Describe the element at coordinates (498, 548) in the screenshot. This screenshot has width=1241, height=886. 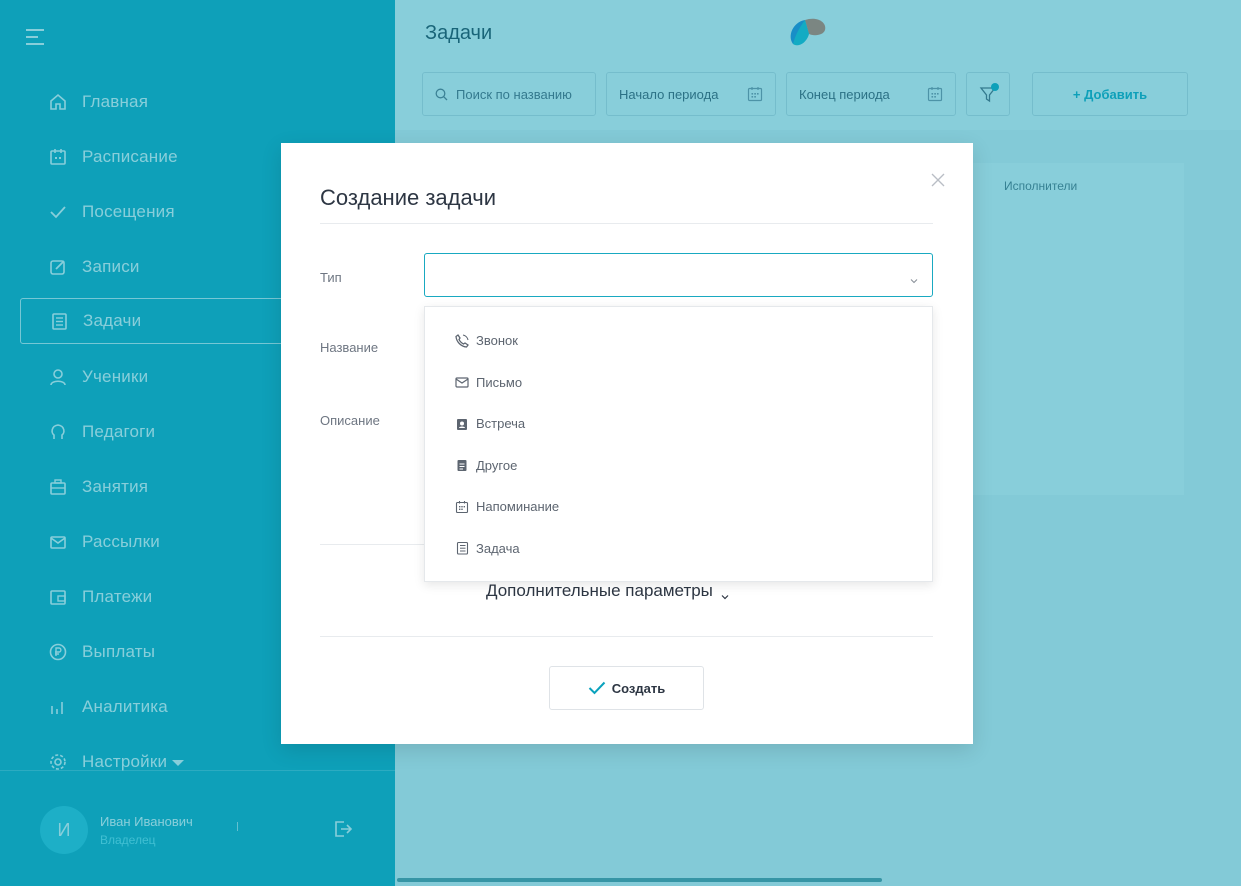
I see `option-label: Задача` at that location.